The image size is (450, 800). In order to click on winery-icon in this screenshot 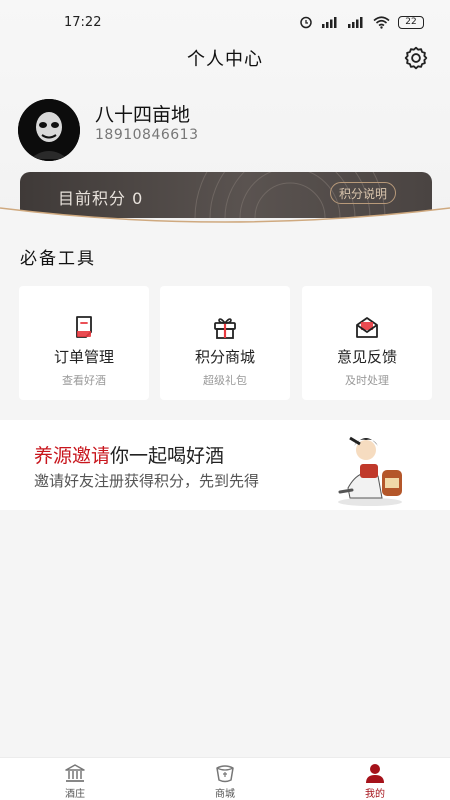, I will do `click(75, 773)`.